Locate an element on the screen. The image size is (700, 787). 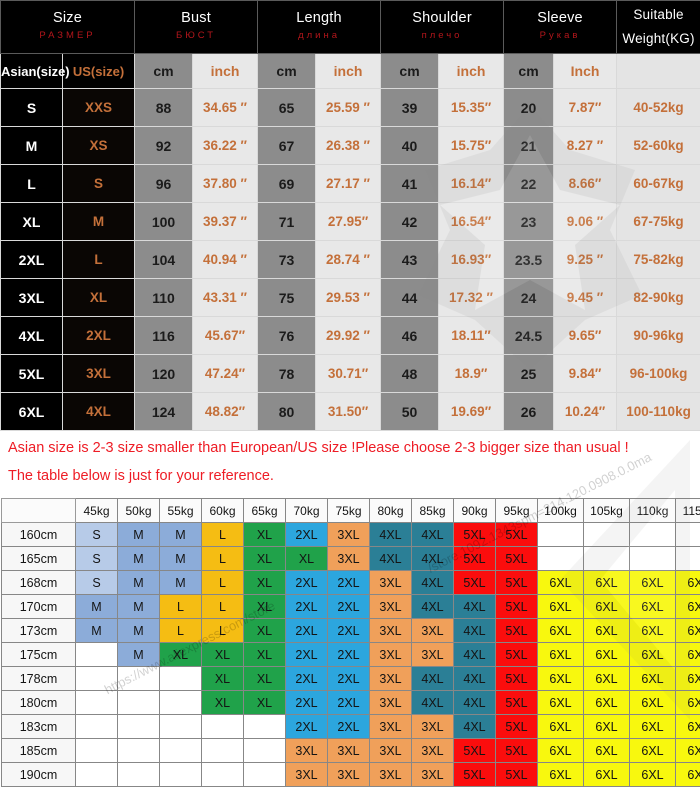
matrix-weight-header: 85kg is located at coordinates (433, 511).